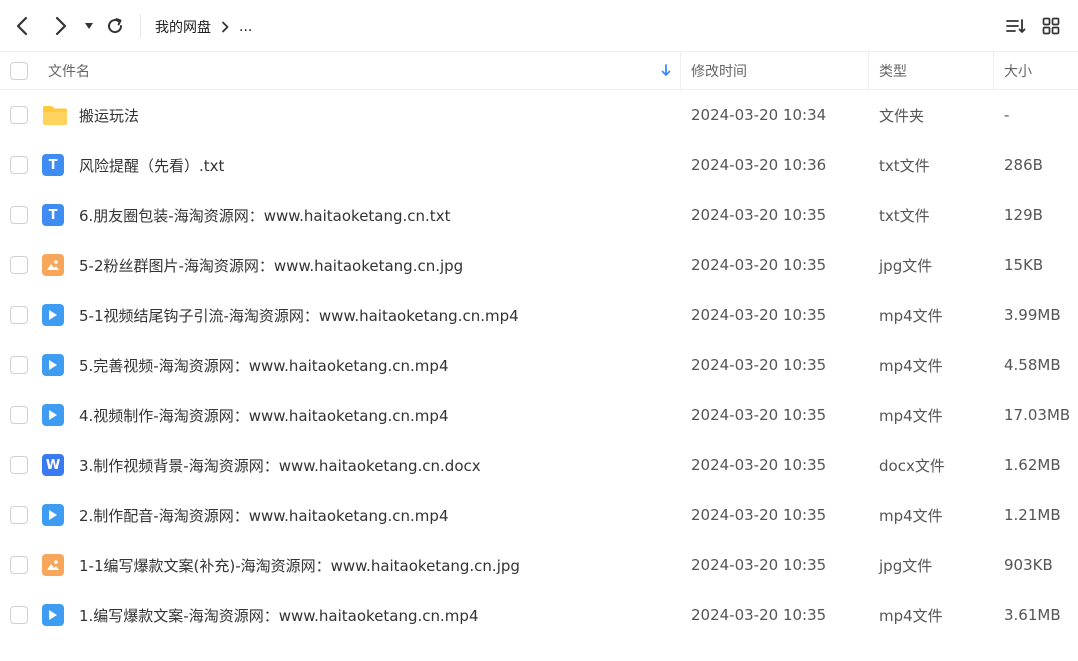  Describe the element at coordinates (140, 26) in the screenshot. I see `toolbar-divider` at that location.